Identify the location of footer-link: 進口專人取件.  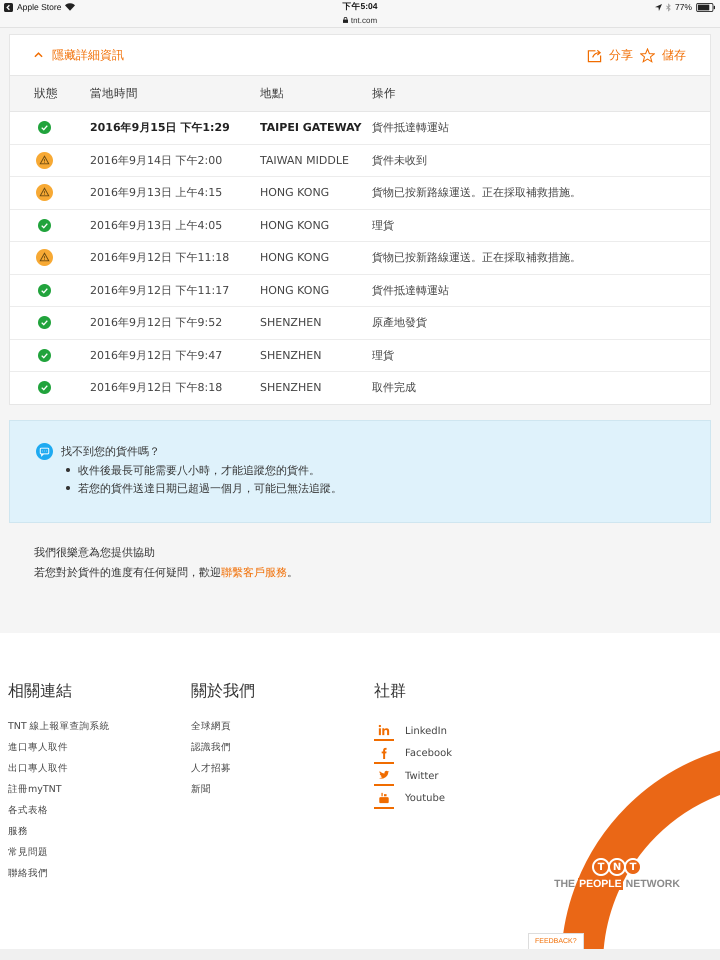
(38, 751).